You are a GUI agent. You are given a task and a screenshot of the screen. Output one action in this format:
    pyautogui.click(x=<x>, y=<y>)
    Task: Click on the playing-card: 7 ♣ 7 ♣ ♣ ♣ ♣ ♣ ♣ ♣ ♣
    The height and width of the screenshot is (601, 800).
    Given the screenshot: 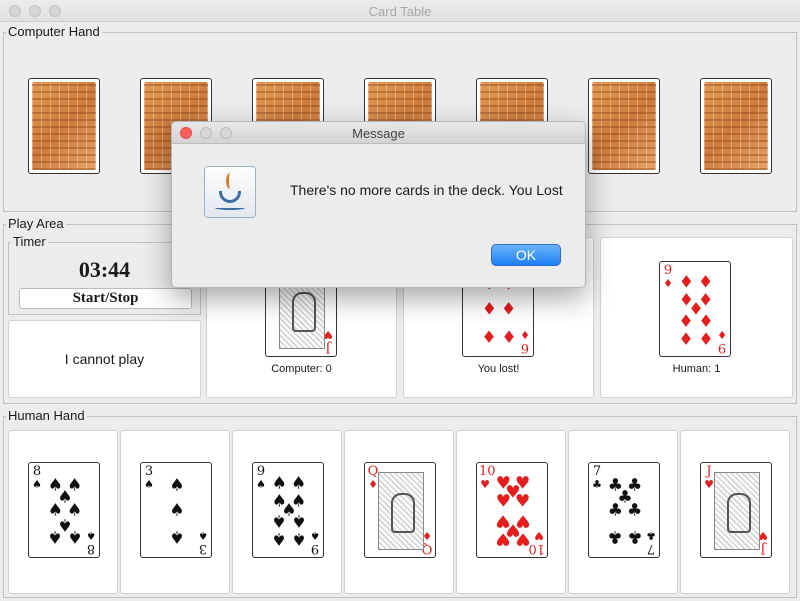 What is the action you would take?
    pyautogui.click(x=624, y=510)
    